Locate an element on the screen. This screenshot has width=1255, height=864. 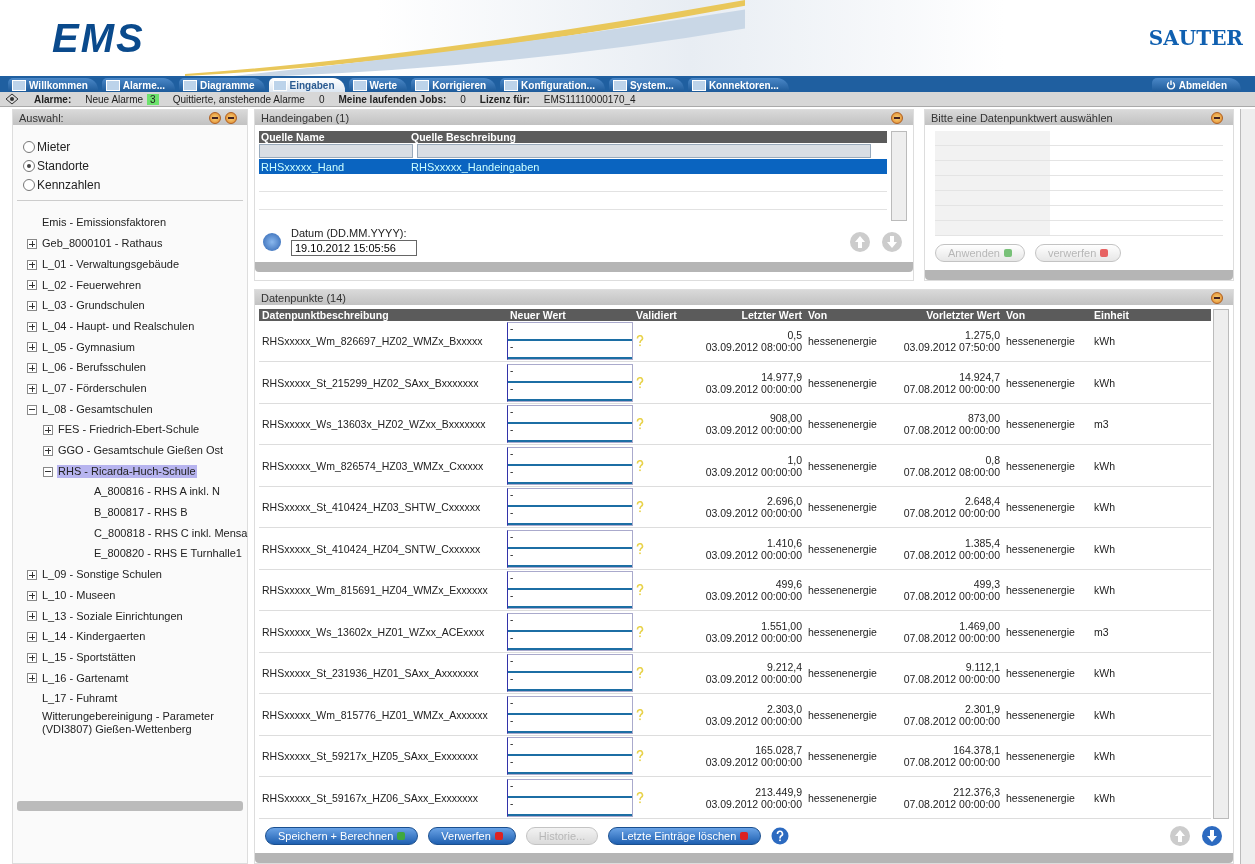
action-button: Speichern + Berechnen is located at coordinates (342, 836).